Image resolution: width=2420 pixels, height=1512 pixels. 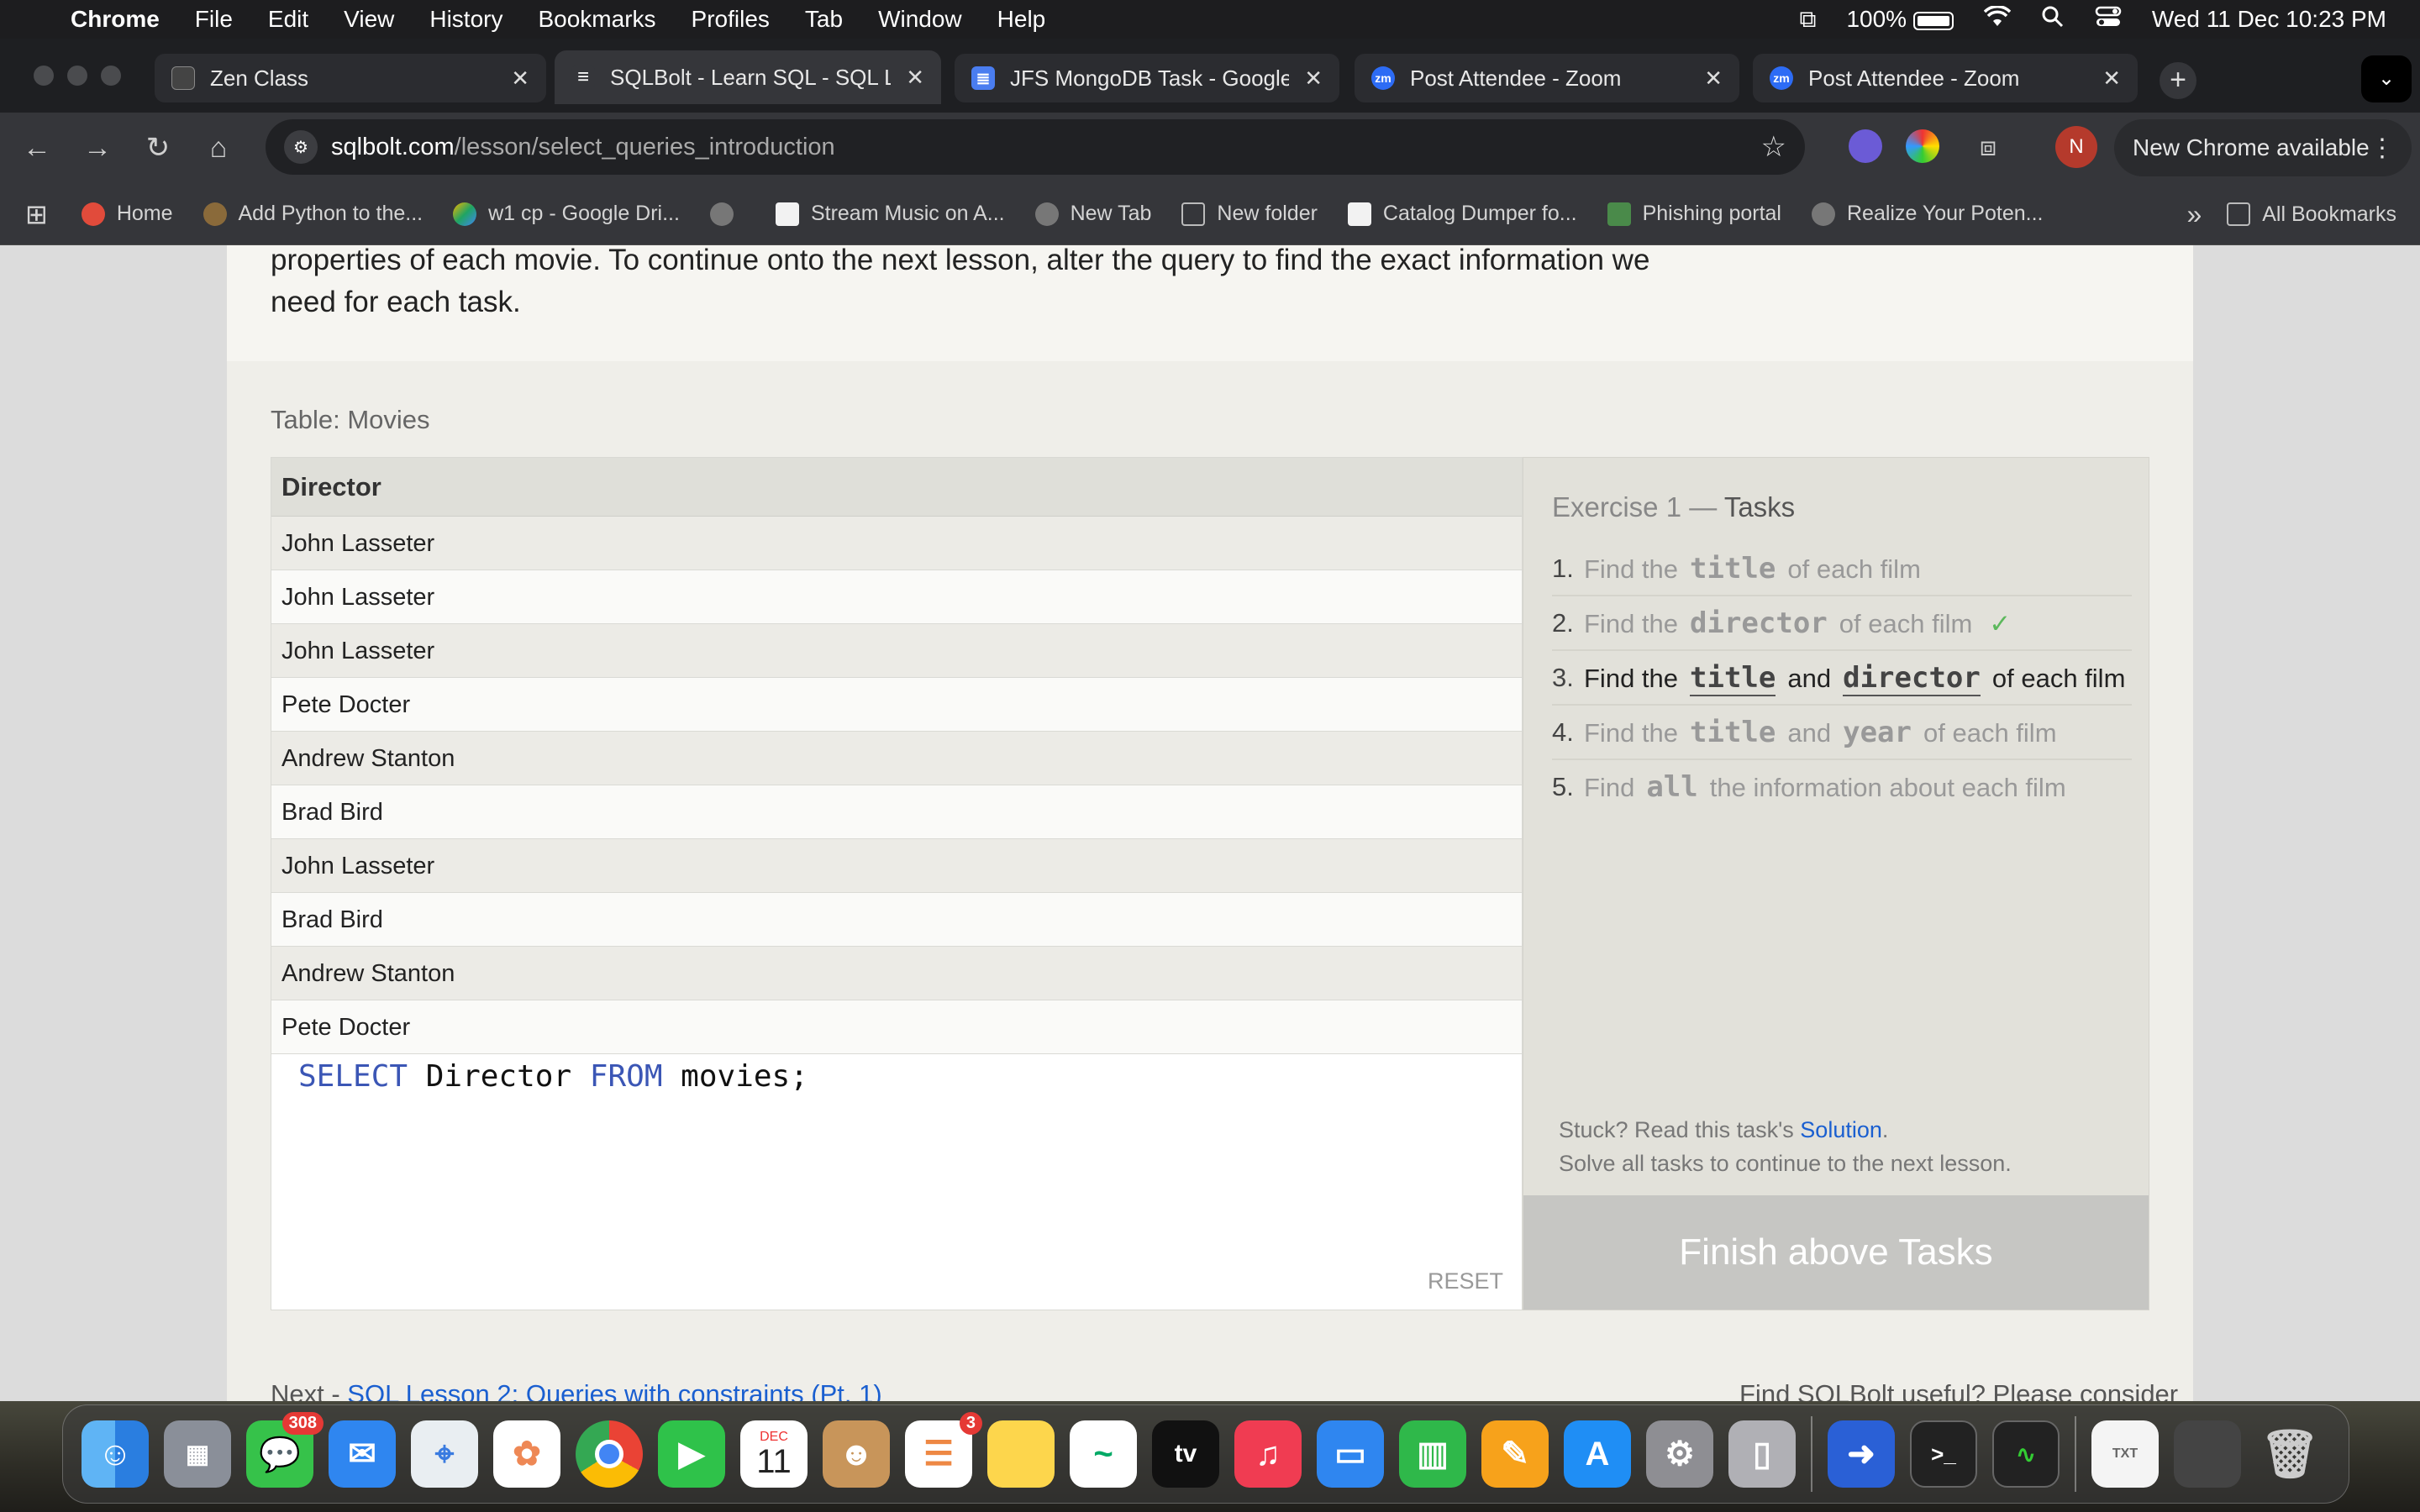 I want to click on notes-icon, so click(x=1021, y=1454).